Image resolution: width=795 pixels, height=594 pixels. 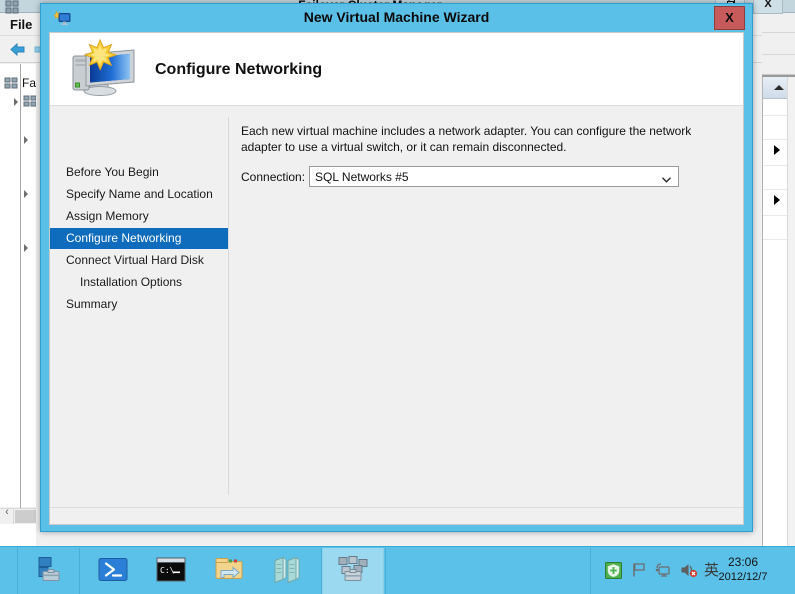 What do you see at coordinates (396, 69) in the screenshot?
I see `wizard-header: Configure Networking` at bounding box center [396, 69].